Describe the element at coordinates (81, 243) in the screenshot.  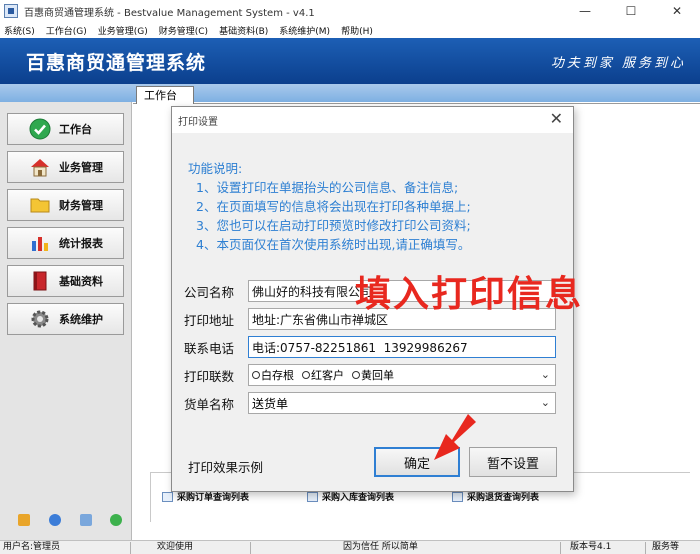
I see `nav-label: 统计报表` at that location.